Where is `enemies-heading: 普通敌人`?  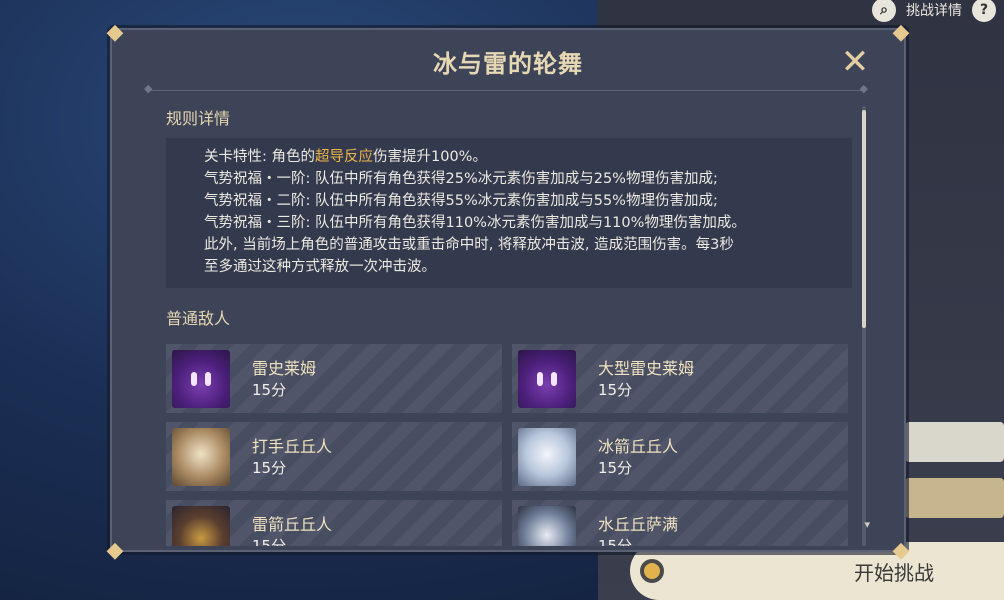 enemies-heading: 普通敌人 is located at coordinates (198, 318).